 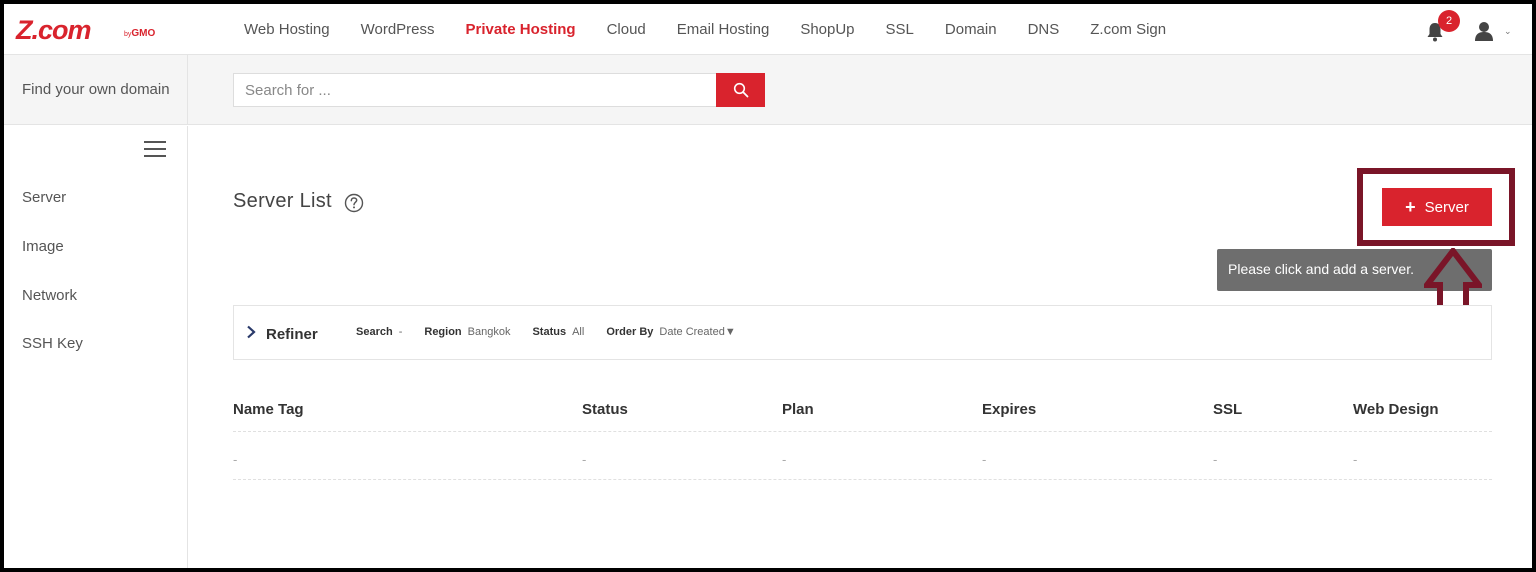 I want to click on col-status: Status, so click(x=605, y=409).